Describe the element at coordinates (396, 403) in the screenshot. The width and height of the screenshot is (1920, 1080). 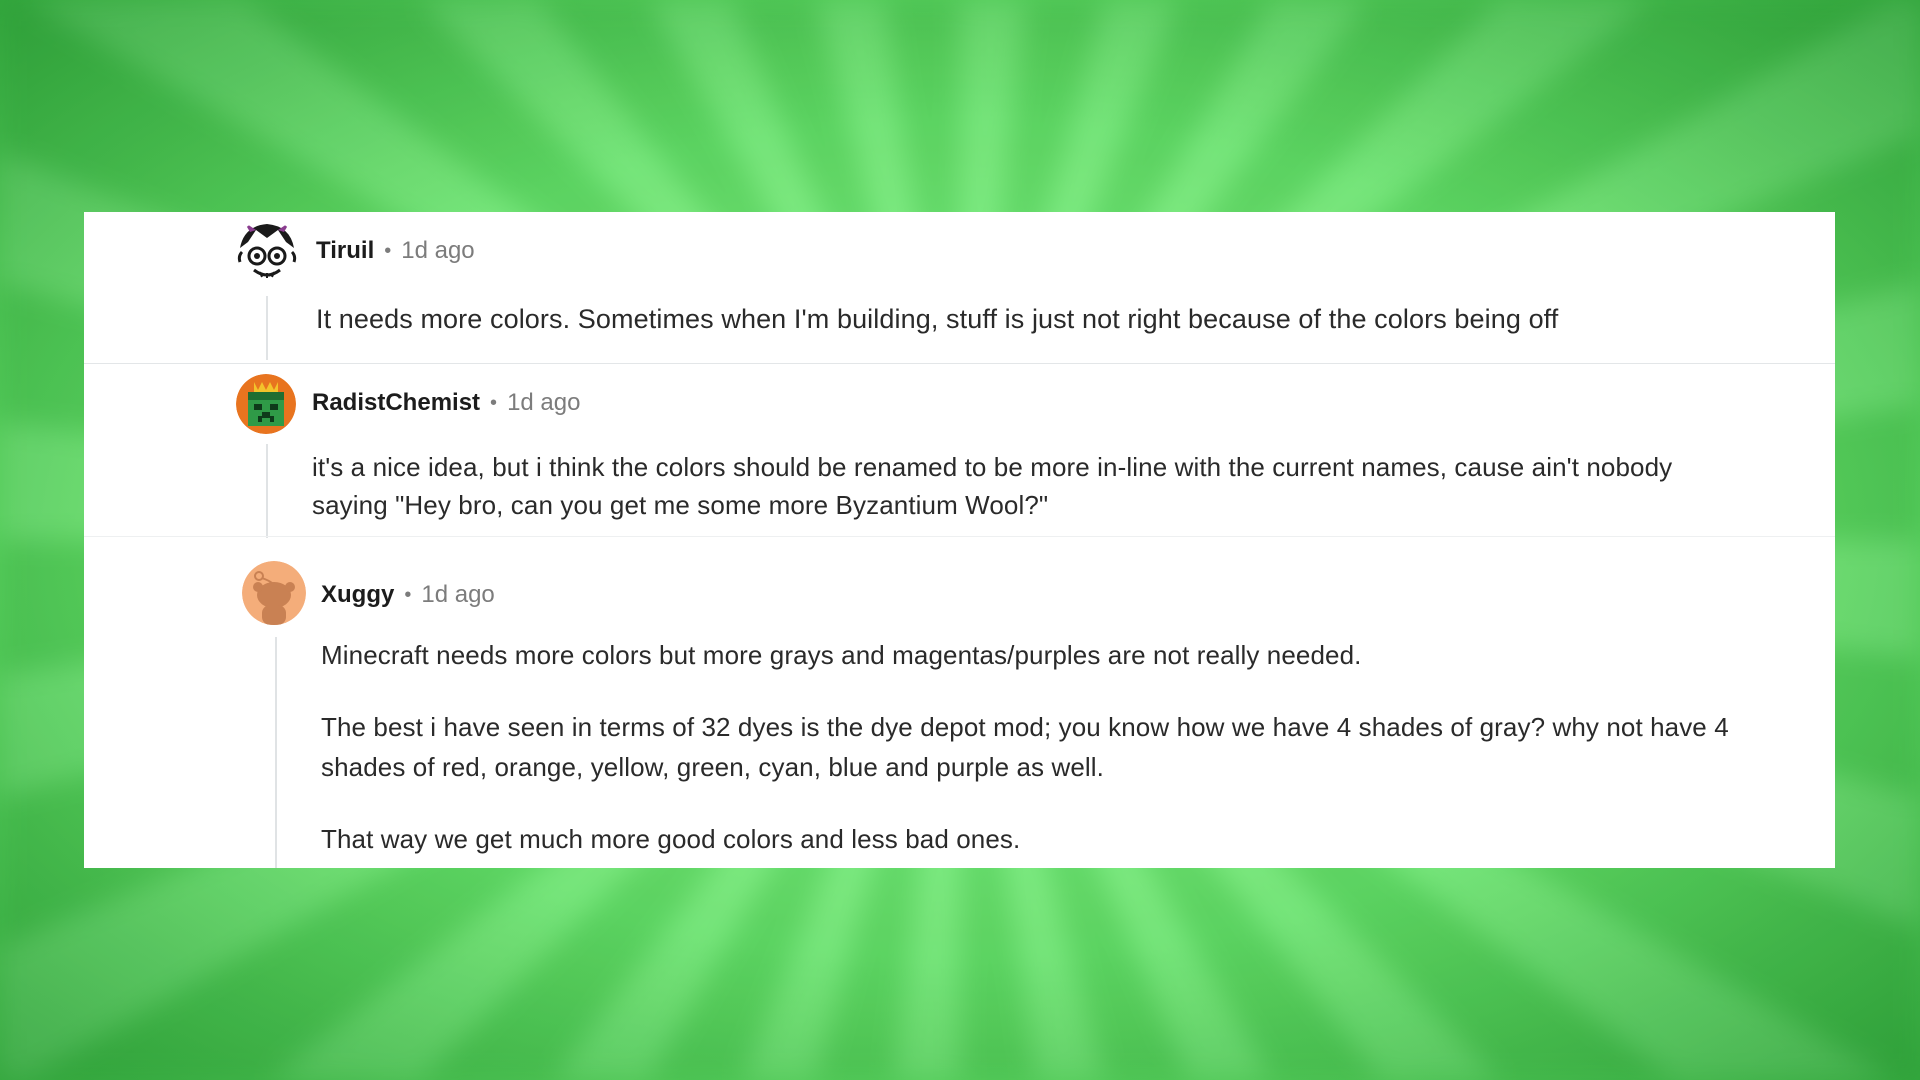
I see `comment-author: RadistChemist` at that location.